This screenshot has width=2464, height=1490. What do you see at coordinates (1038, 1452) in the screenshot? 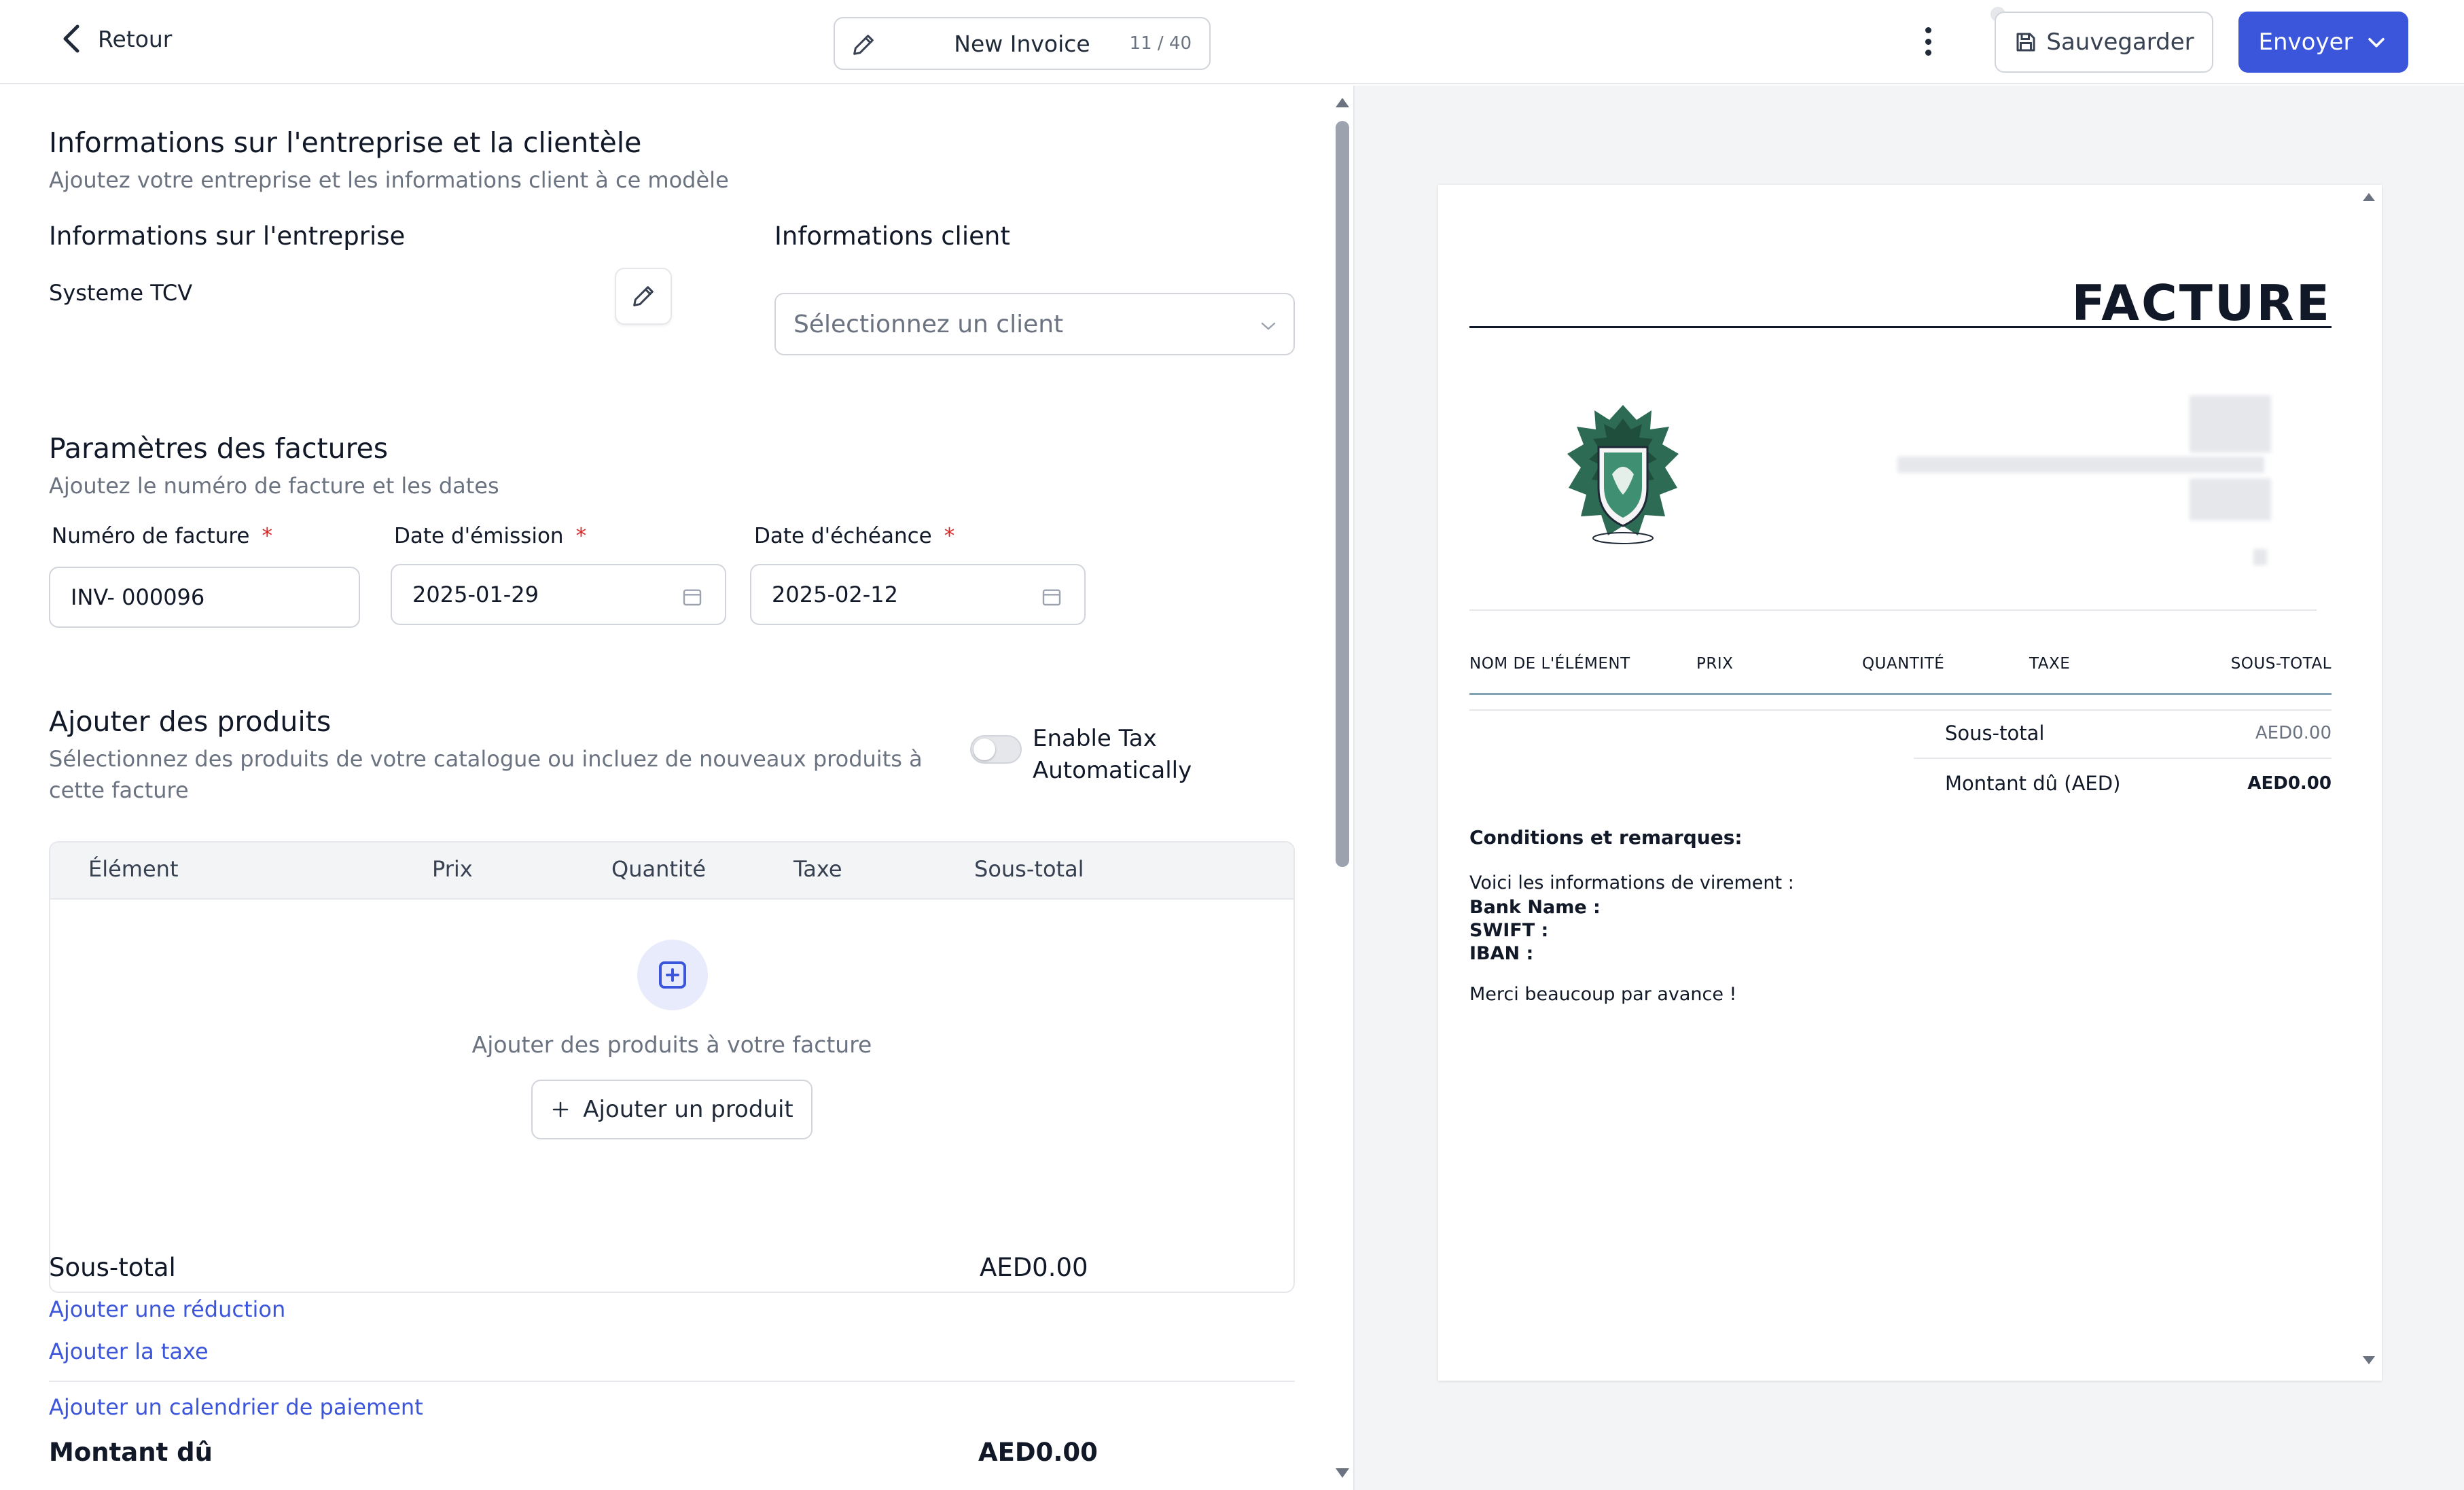
I see `amount-due-value: AED0.00` at bounding box center [1038, 1452].